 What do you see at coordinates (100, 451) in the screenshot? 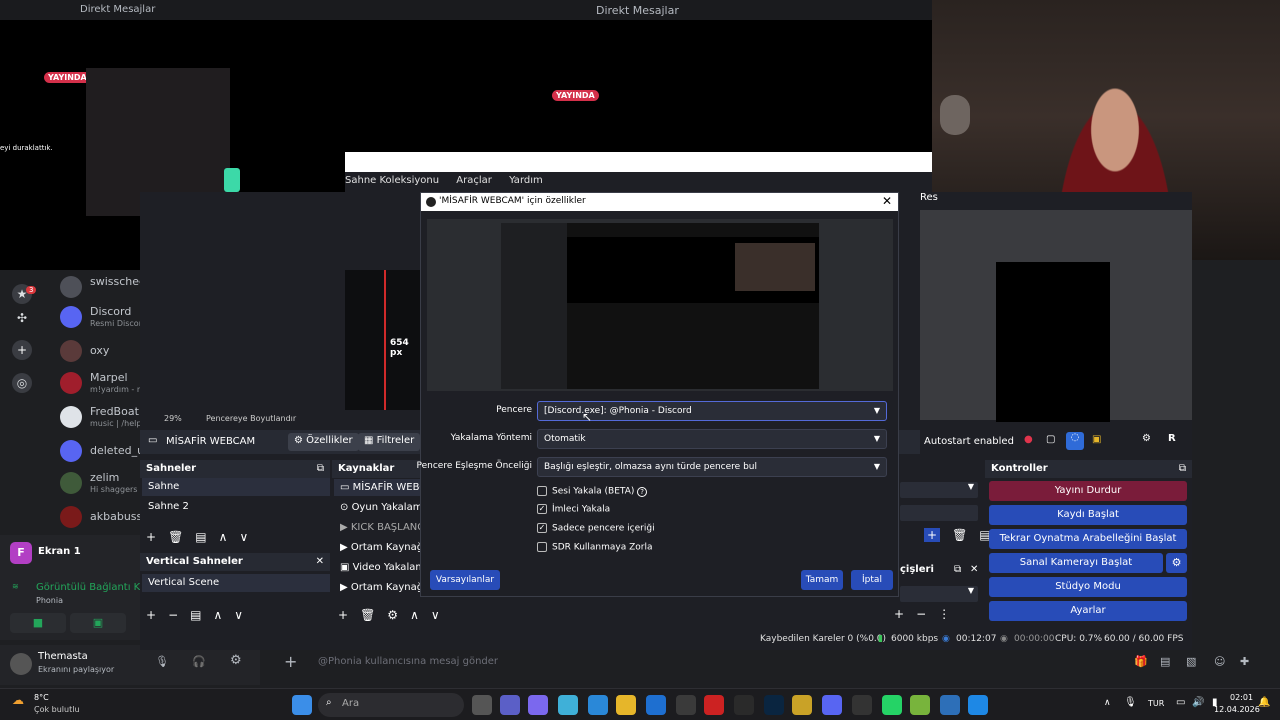
I see `dm-item: deleted_u` at bounding box center [100, 451].